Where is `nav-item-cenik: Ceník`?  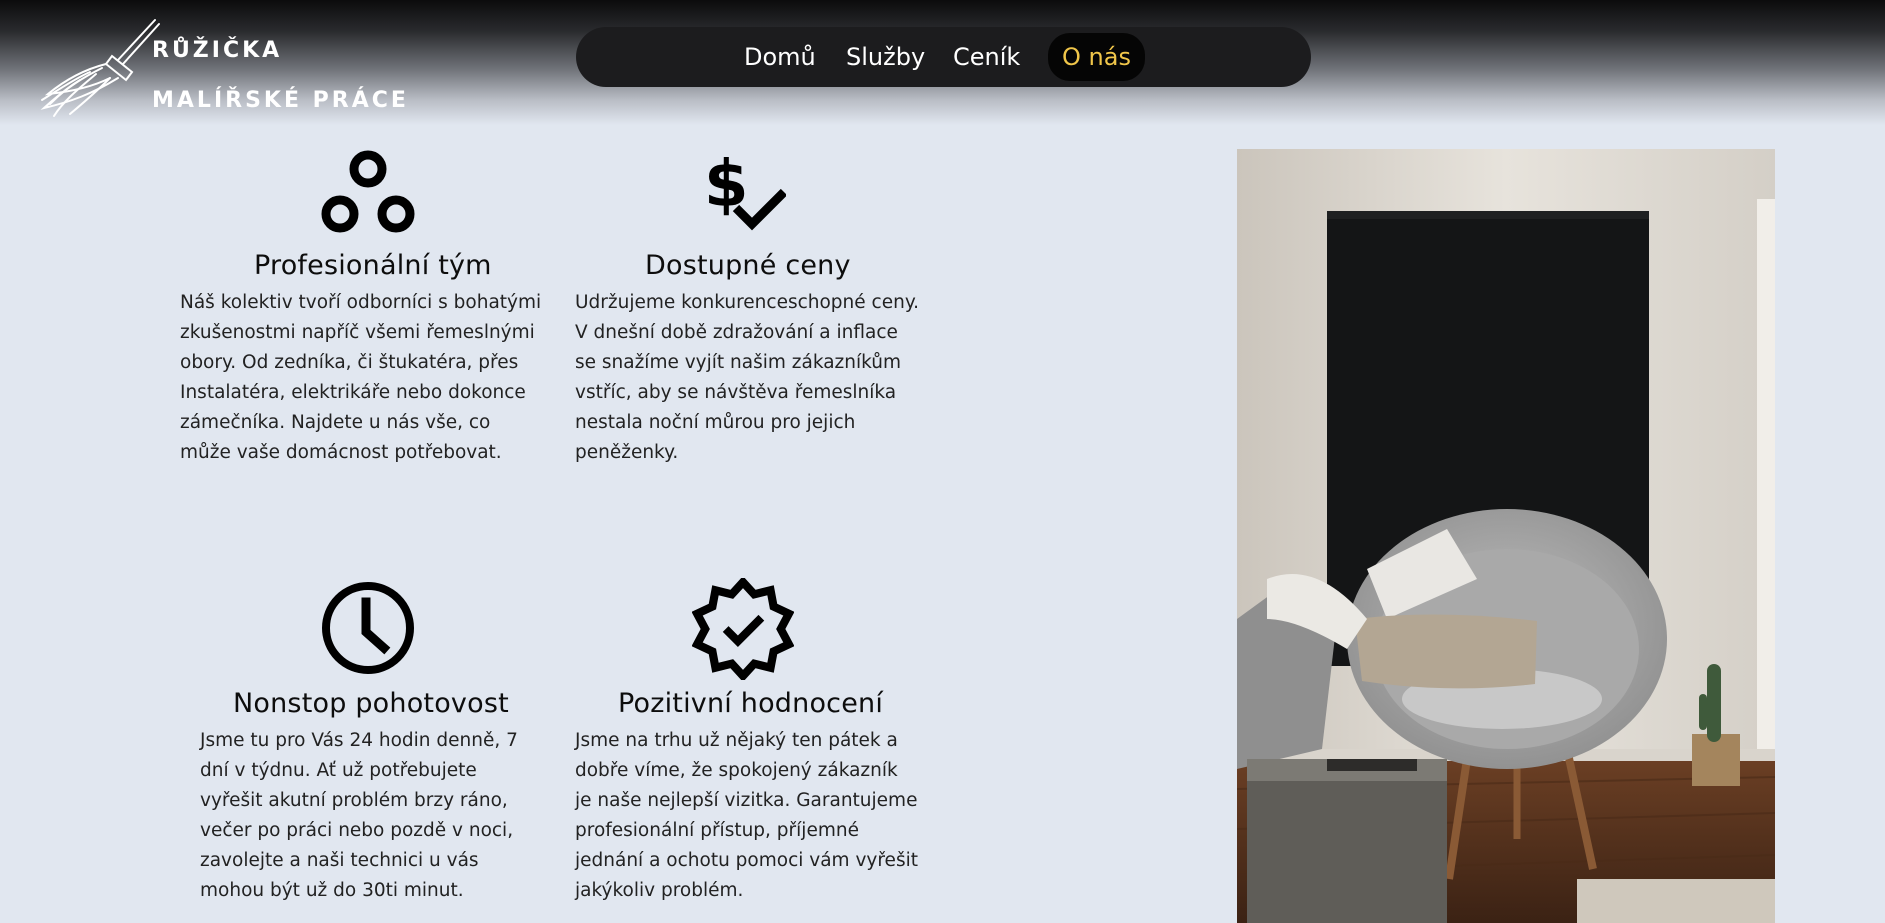 nav-item-cenik: Ceník is located at coordinates (986, 57).